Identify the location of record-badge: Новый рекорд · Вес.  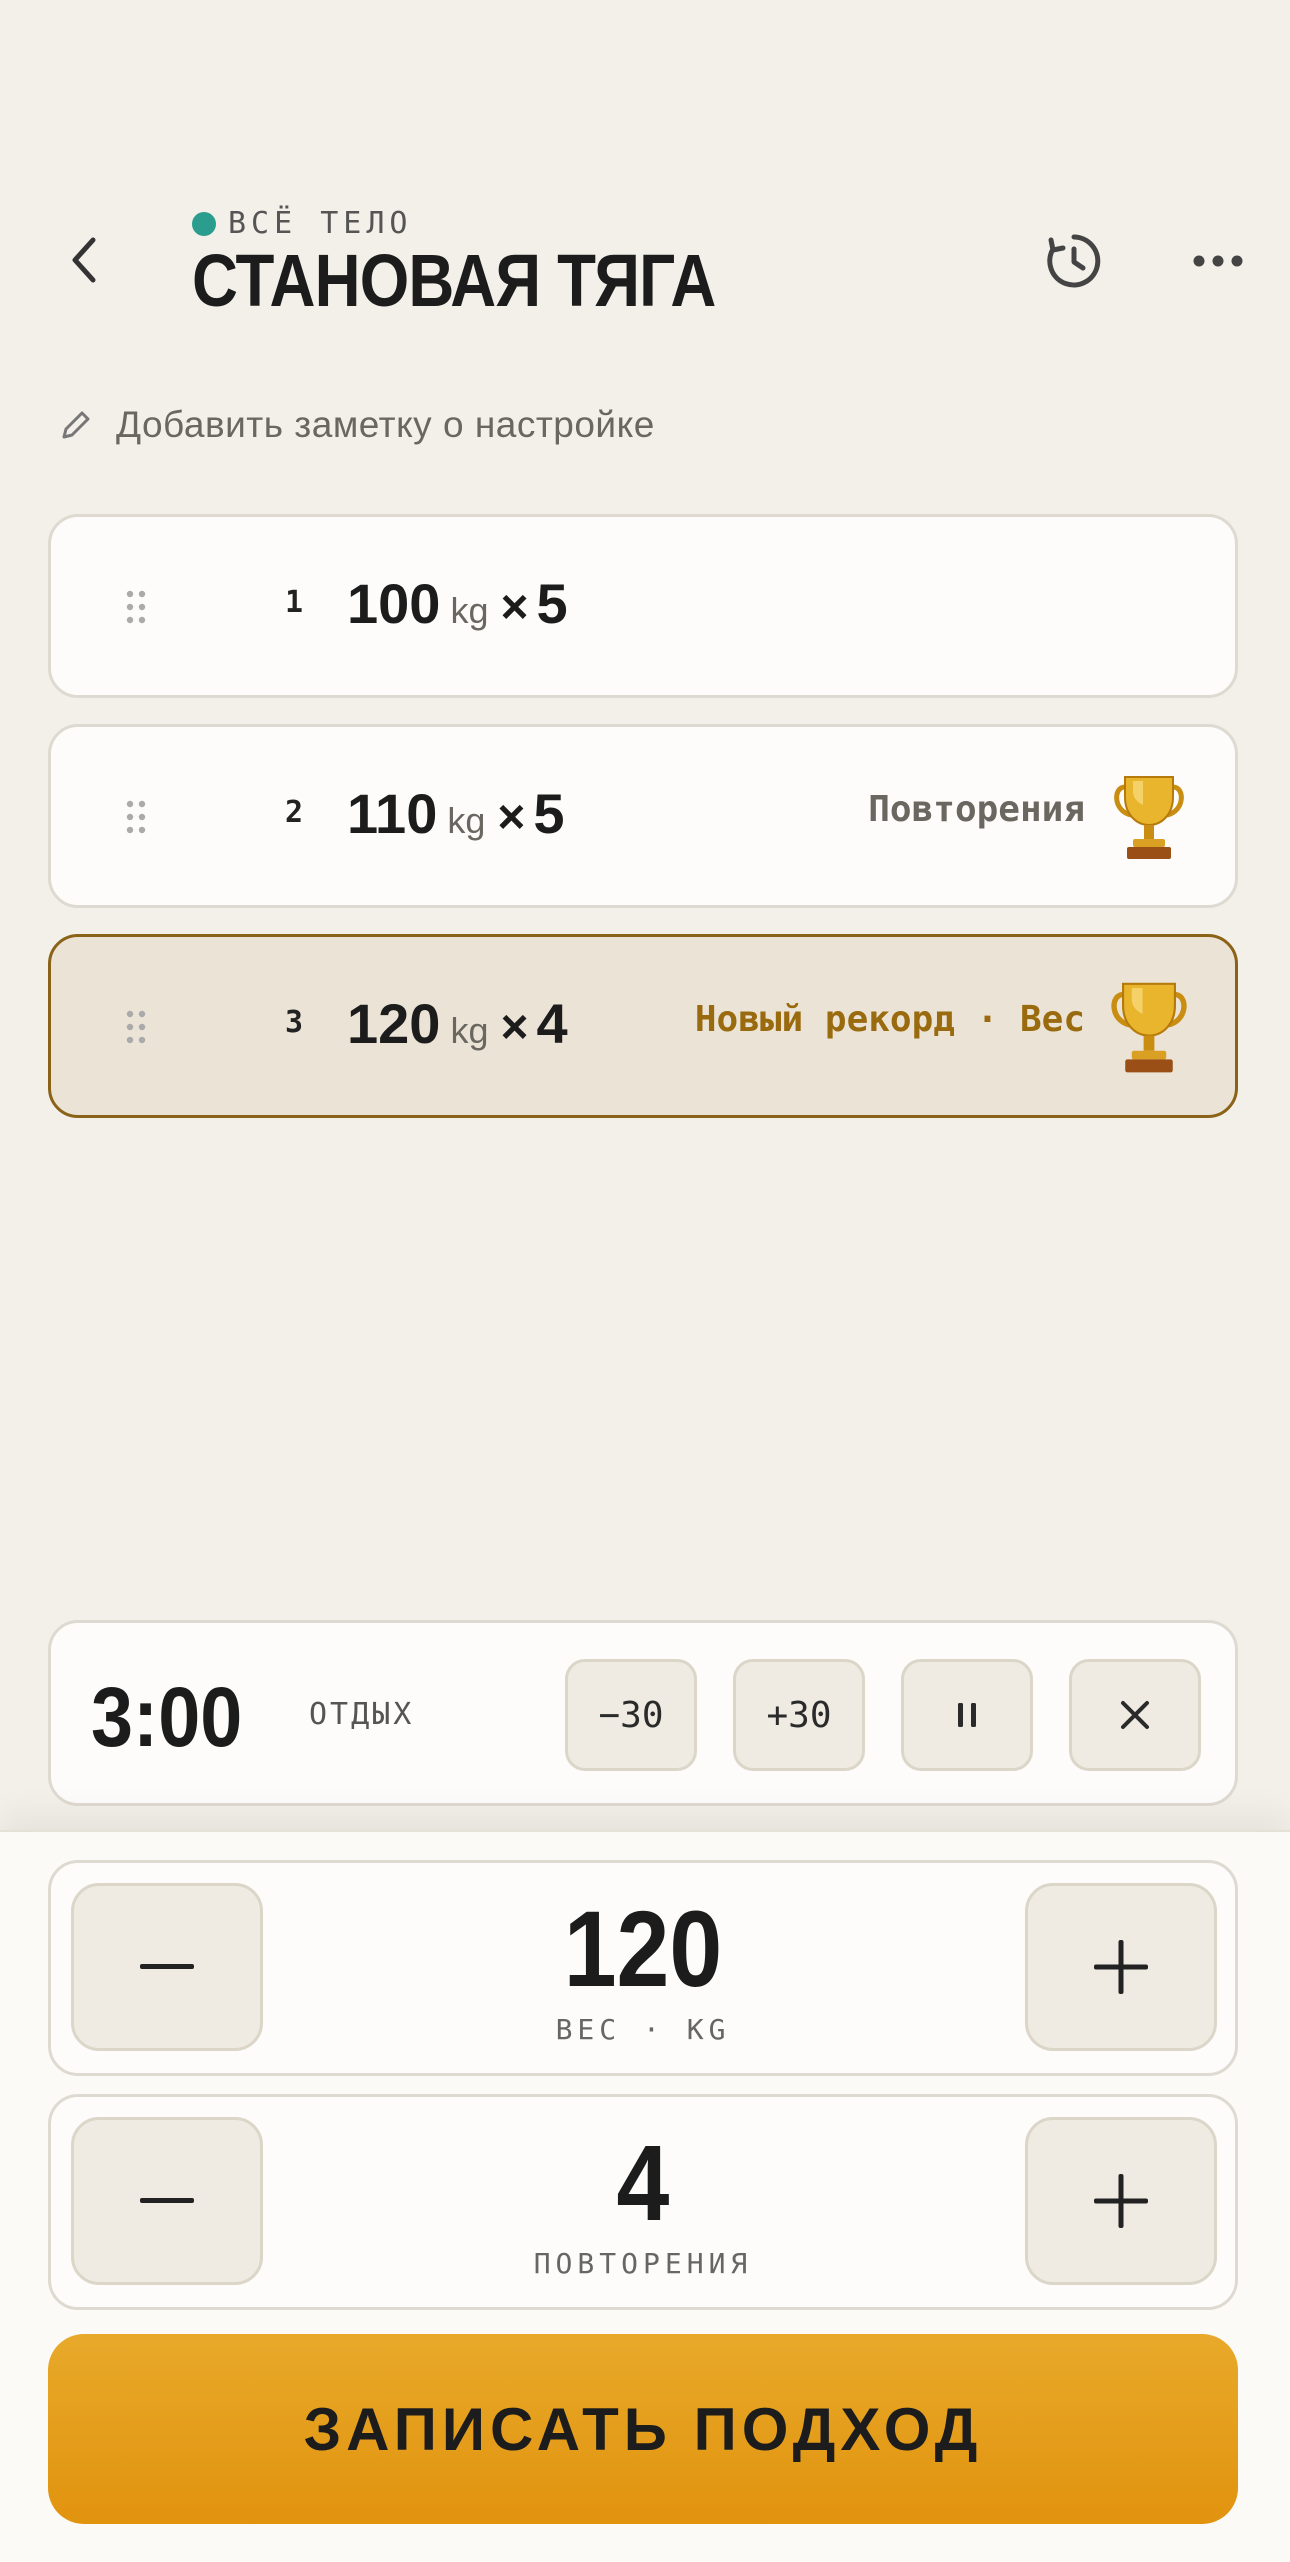
(889, 1019).